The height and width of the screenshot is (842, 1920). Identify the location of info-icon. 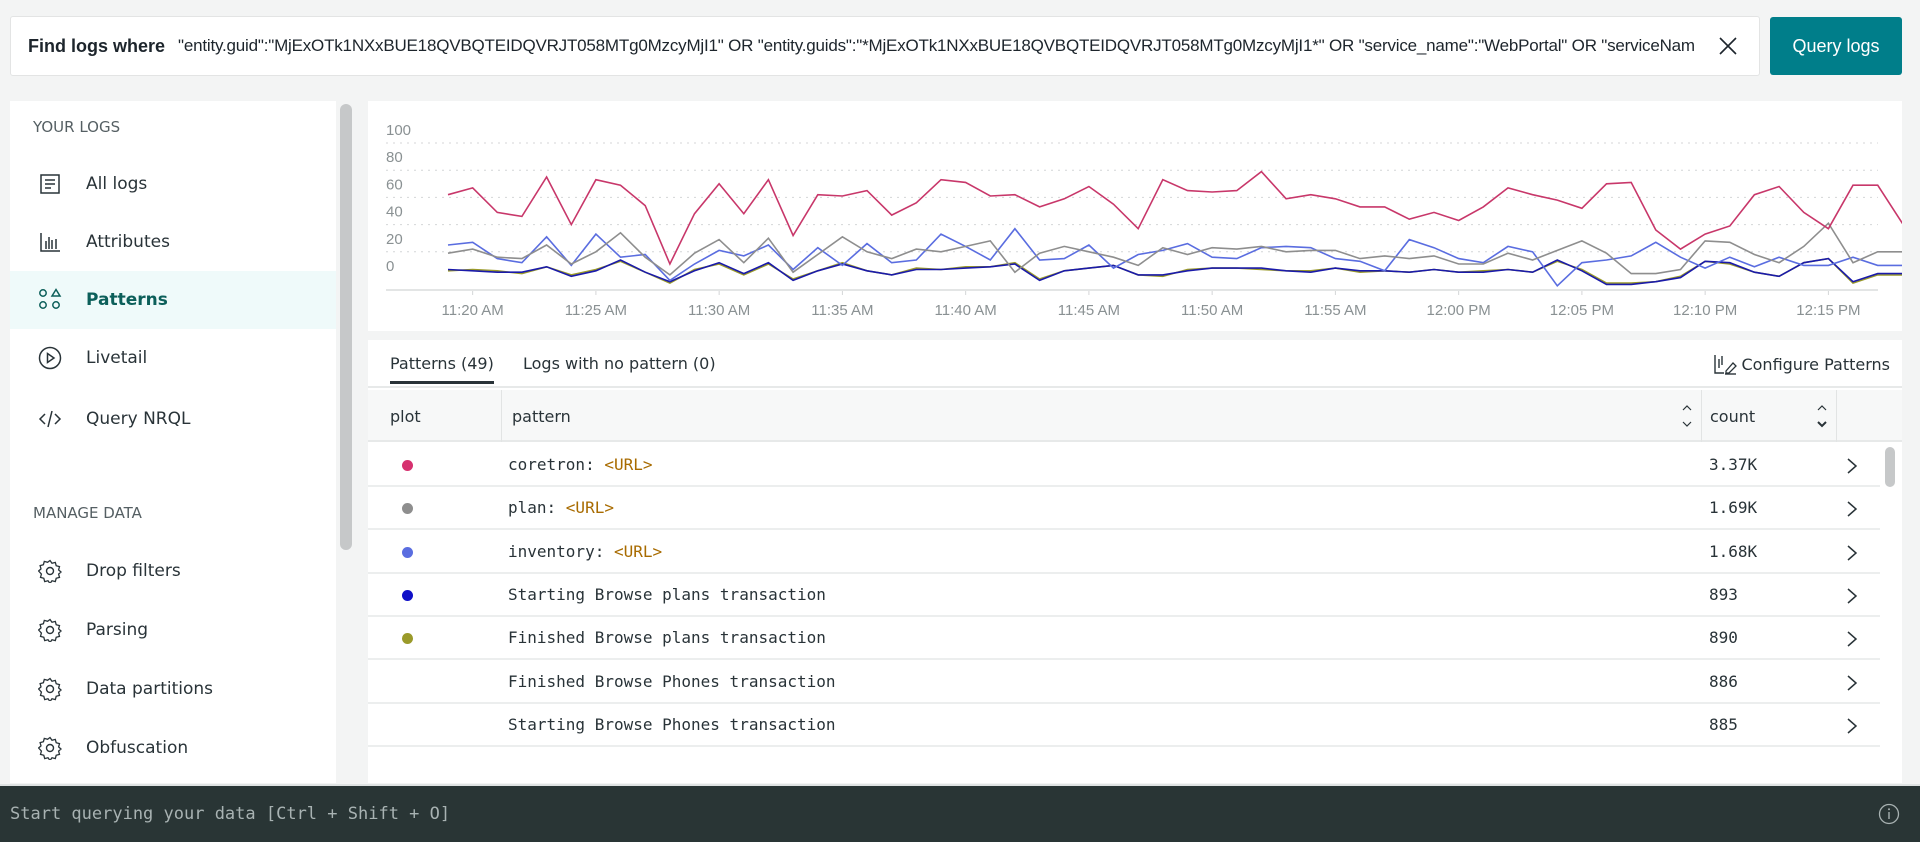
(1889, 814).